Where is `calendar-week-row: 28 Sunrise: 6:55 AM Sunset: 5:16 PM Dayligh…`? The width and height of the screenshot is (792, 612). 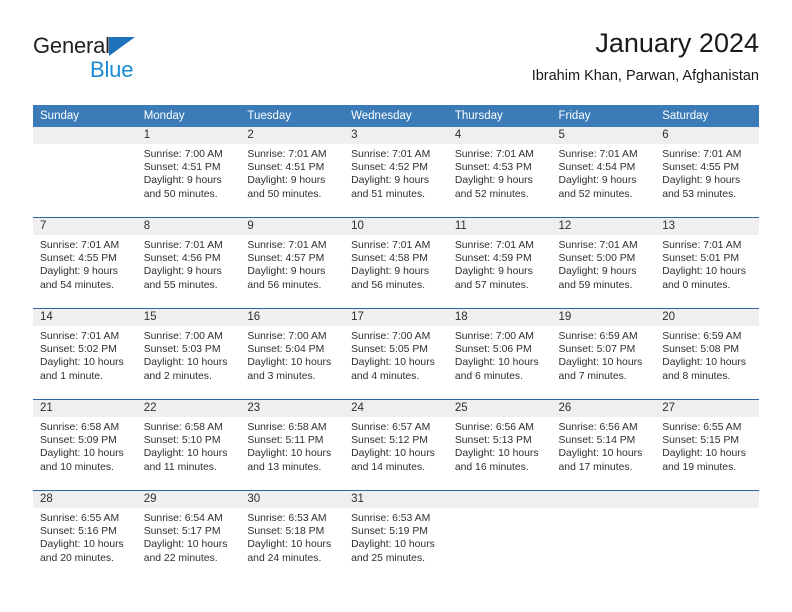
calendar-week-row: 28 Sunrise: 6:55 AM Sunset: 5:16 PM Dayligh… is located at coordinates (396, 535).